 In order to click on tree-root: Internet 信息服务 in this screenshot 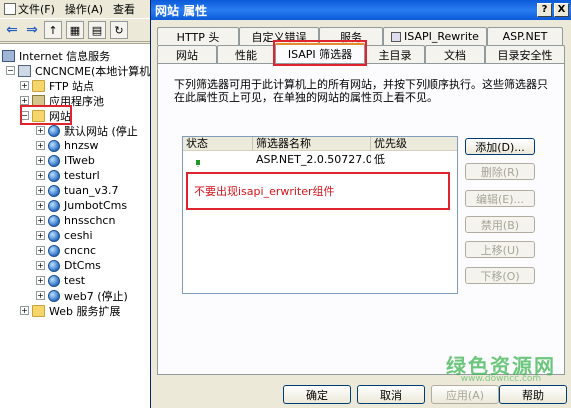, I will do `click(56, 55)`.